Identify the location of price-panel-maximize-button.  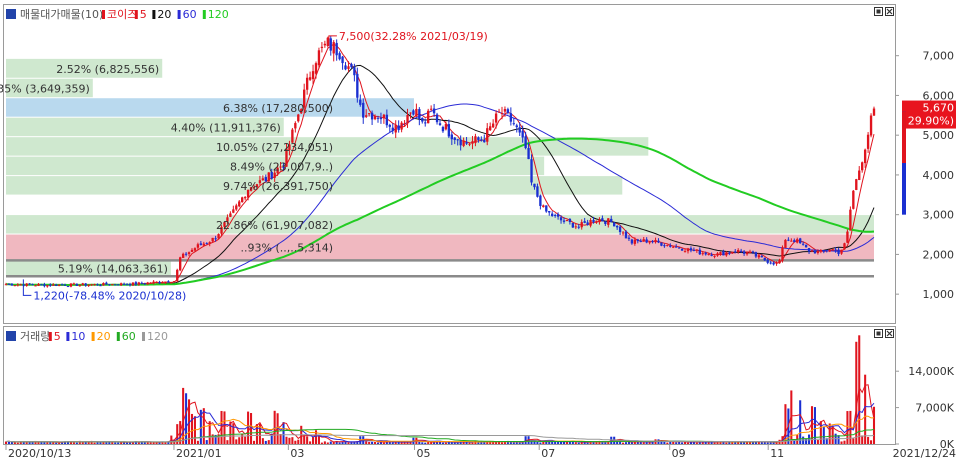
(878, 11).